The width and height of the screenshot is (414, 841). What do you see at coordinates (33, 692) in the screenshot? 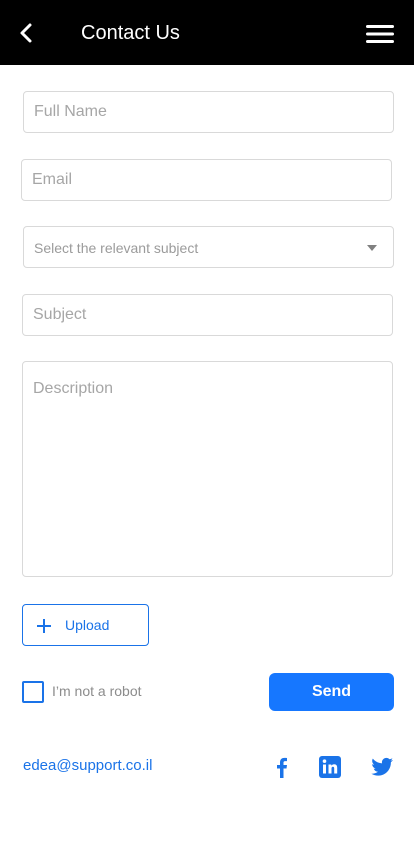
I see `captcha-checkbox` at bounding box center [33, 692].